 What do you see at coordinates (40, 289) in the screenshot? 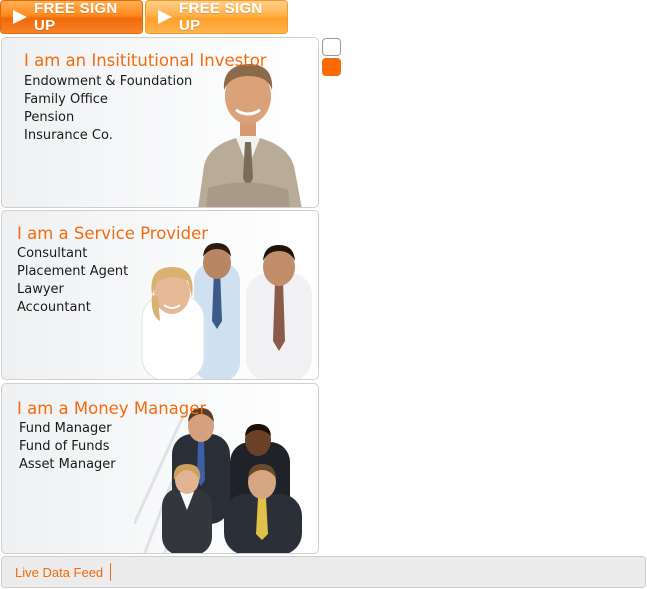
I see `list-item: Lawyer` at bounding box center [40, 289].